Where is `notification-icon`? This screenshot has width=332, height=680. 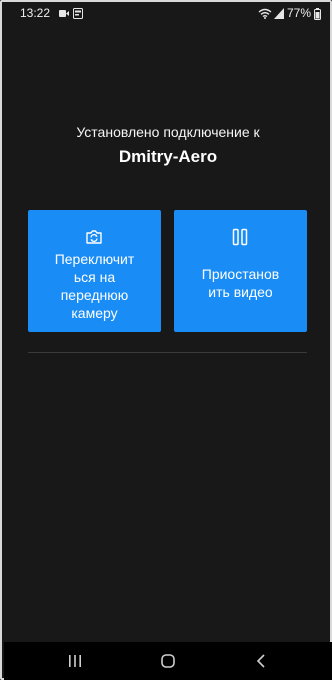 notification-icon is located at coordinates (78, 13).